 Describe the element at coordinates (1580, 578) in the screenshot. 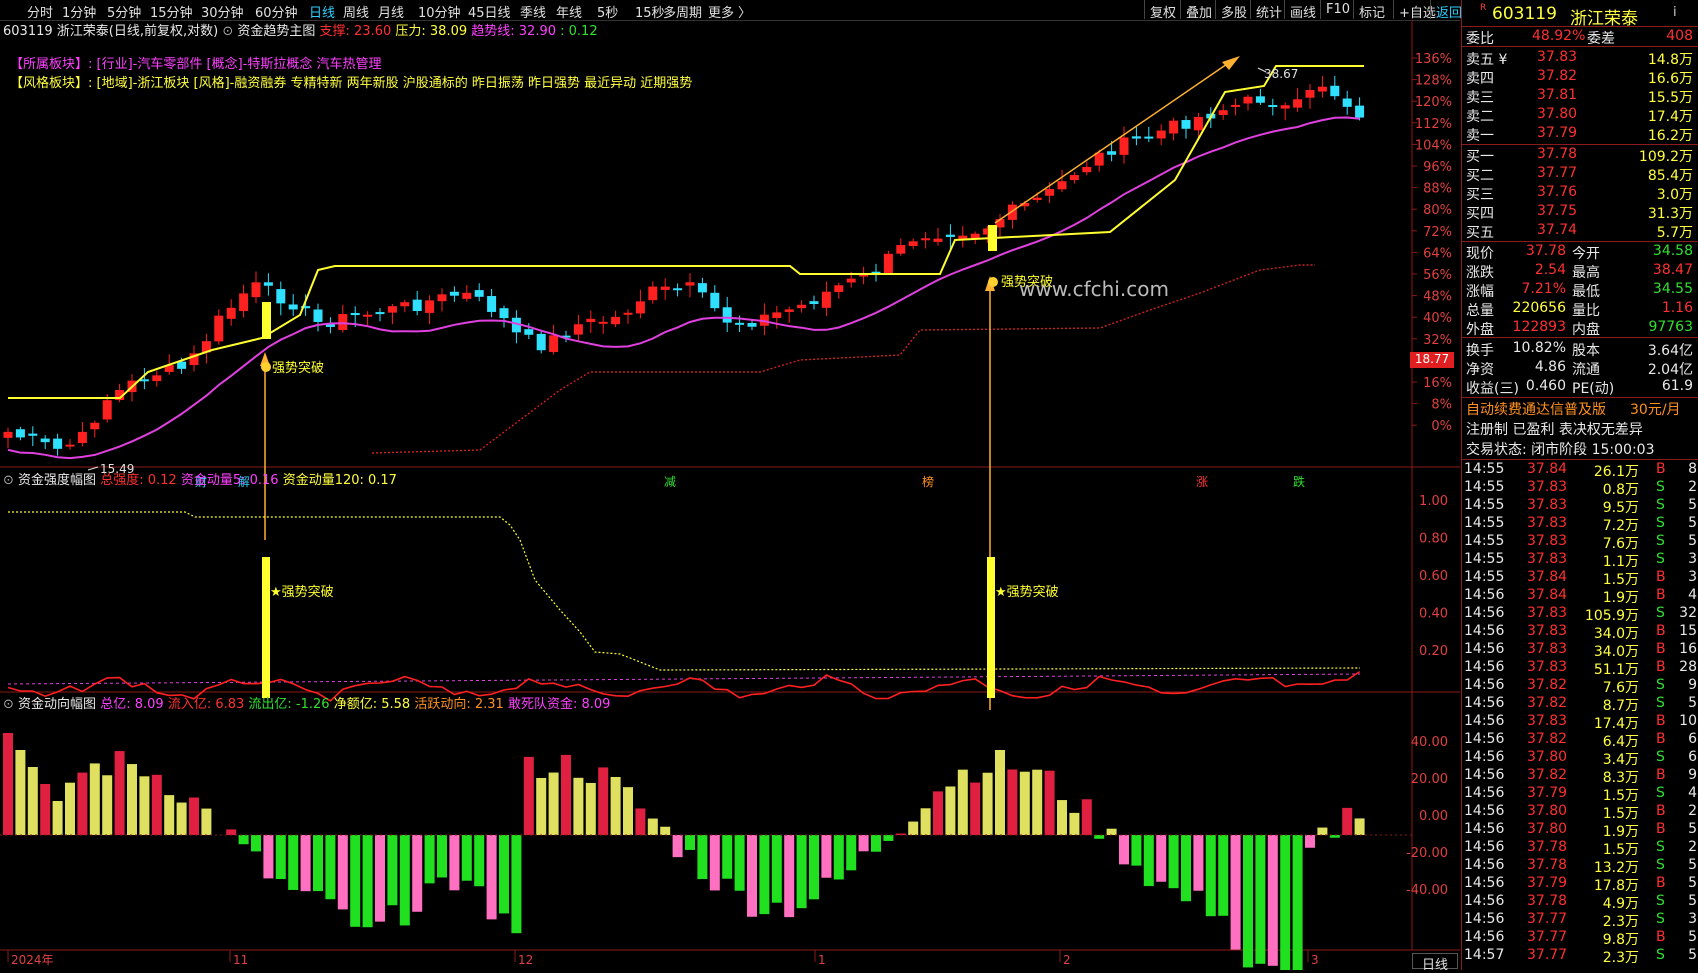

I see `tick-row: 14:5537.841.5万B3` at that location.